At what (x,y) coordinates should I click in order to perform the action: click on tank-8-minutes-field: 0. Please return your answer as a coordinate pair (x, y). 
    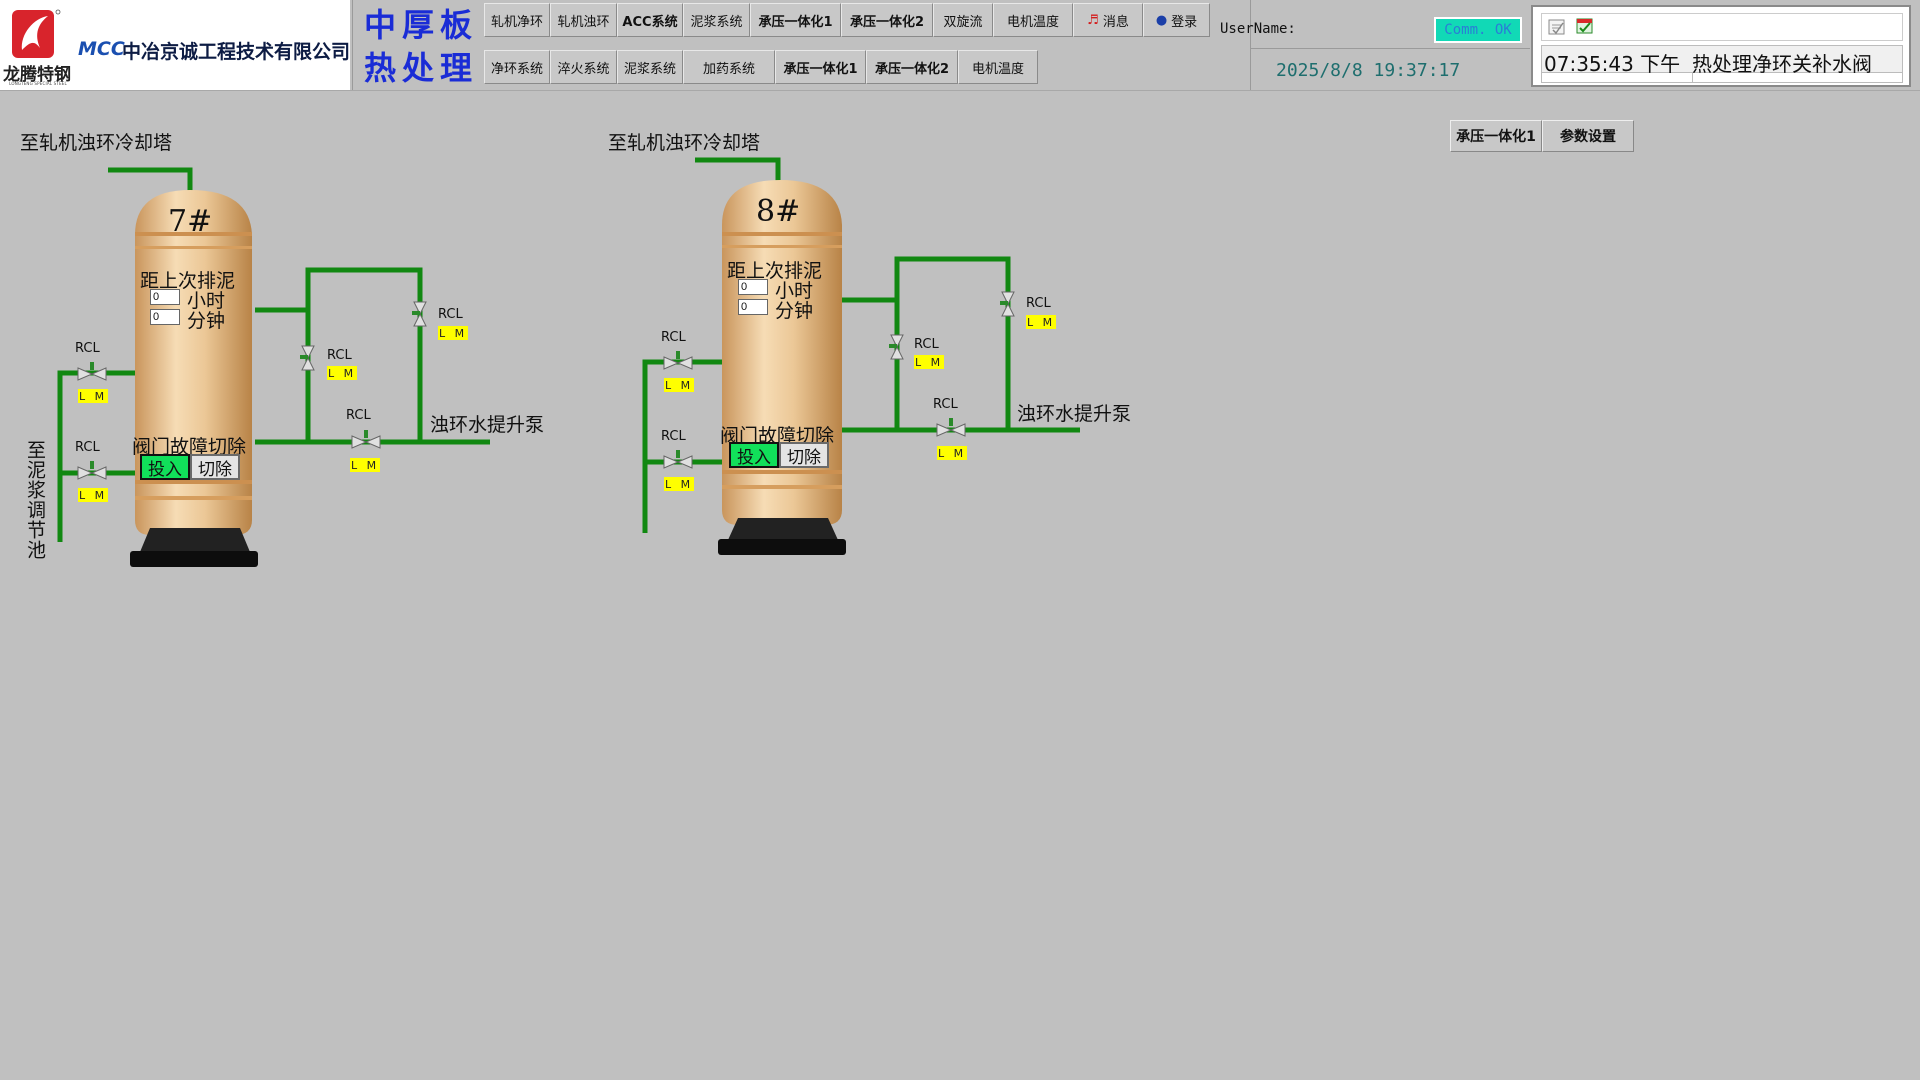
    Looking at the image, I should click on (753, 307).